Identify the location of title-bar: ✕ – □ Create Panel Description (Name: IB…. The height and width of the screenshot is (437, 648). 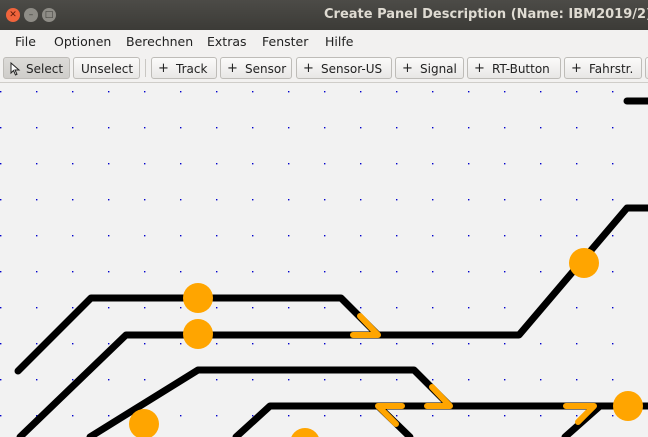
(324, 15).